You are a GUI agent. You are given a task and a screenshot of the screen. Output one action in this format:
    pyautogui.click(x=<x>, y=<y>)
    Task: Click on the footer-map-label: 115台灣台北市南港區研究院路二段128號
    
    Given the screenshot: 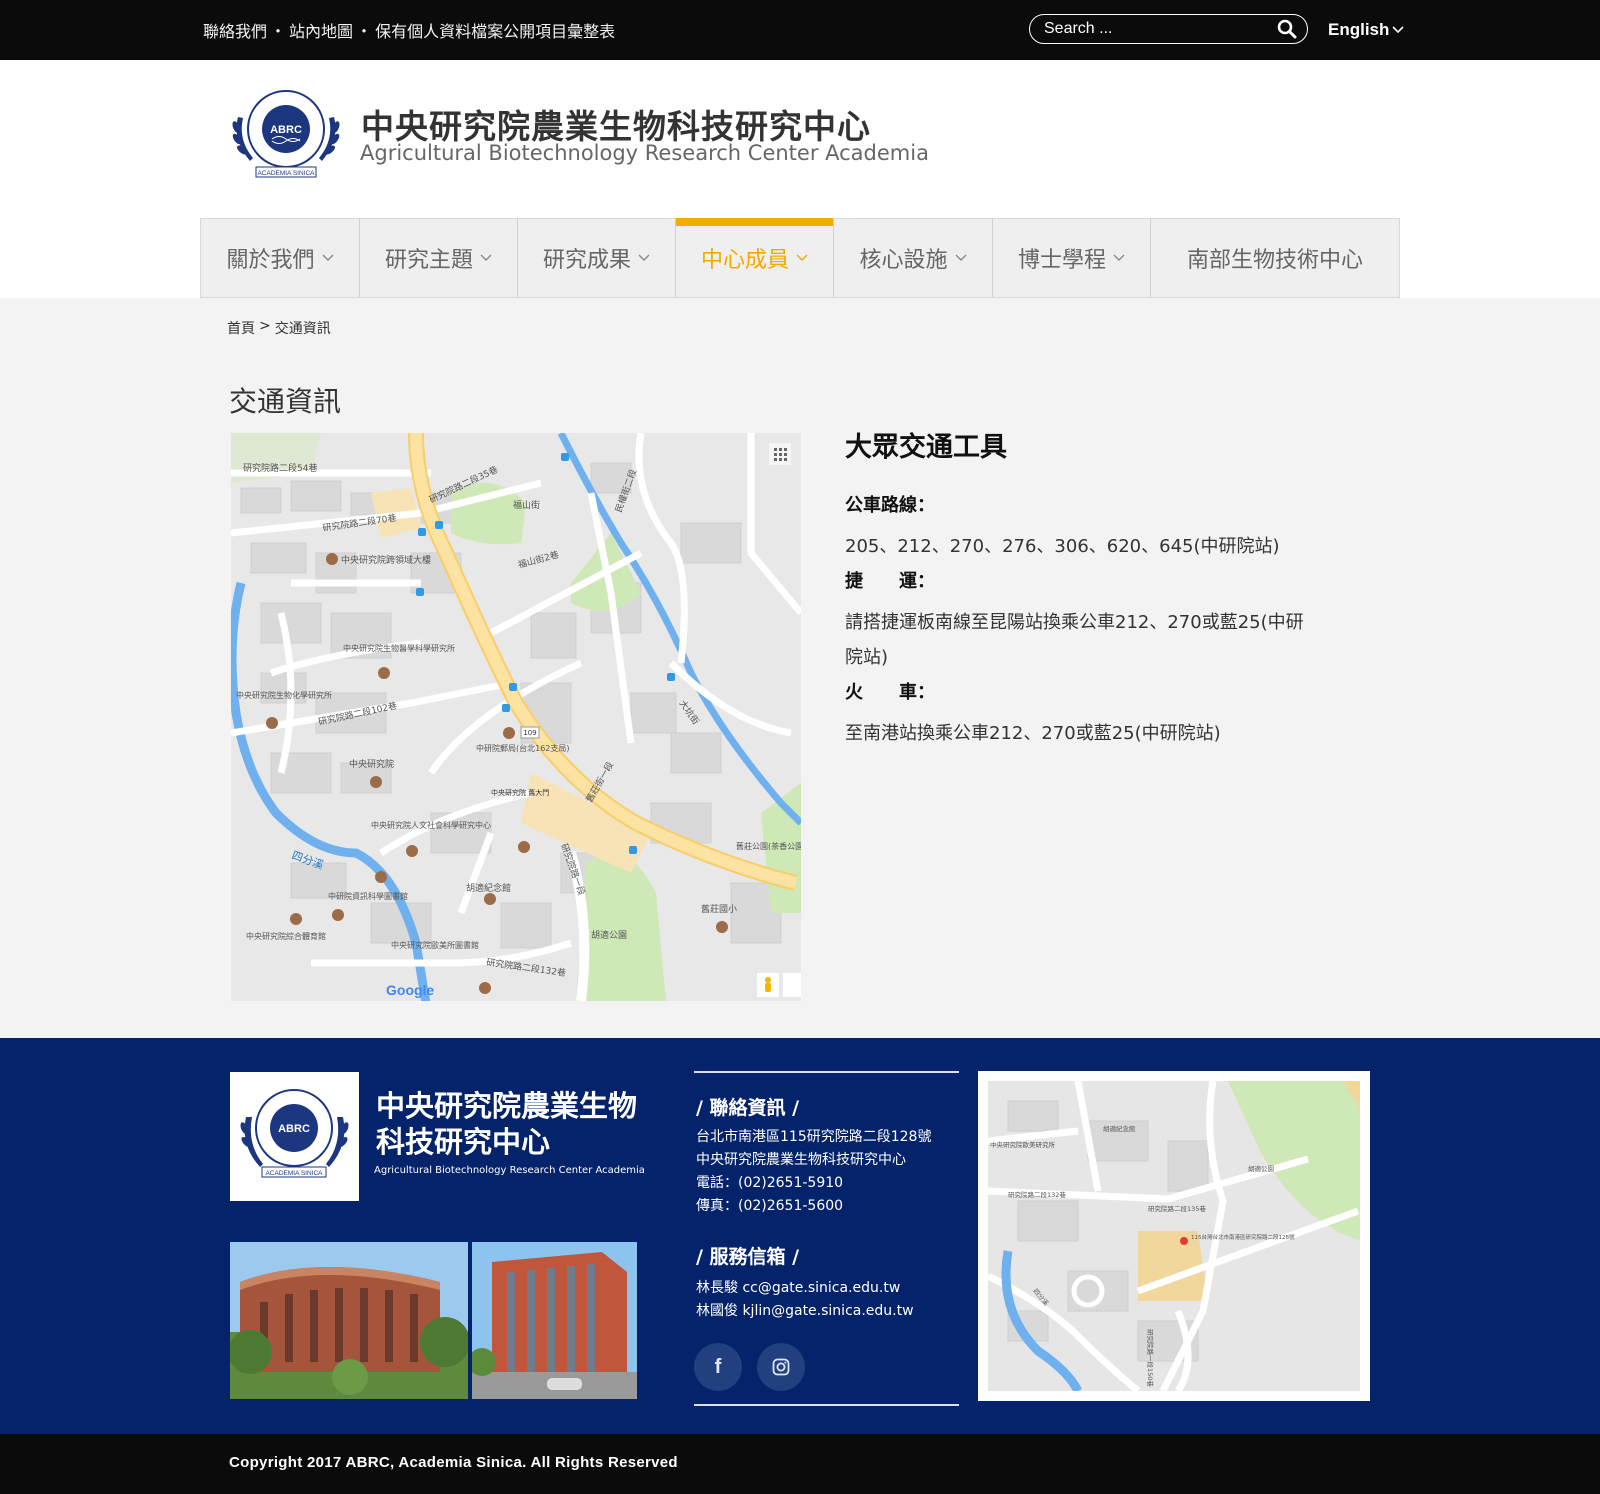 What is the action you would take?
    pyautogui.click(x=1243, y=1237)
    